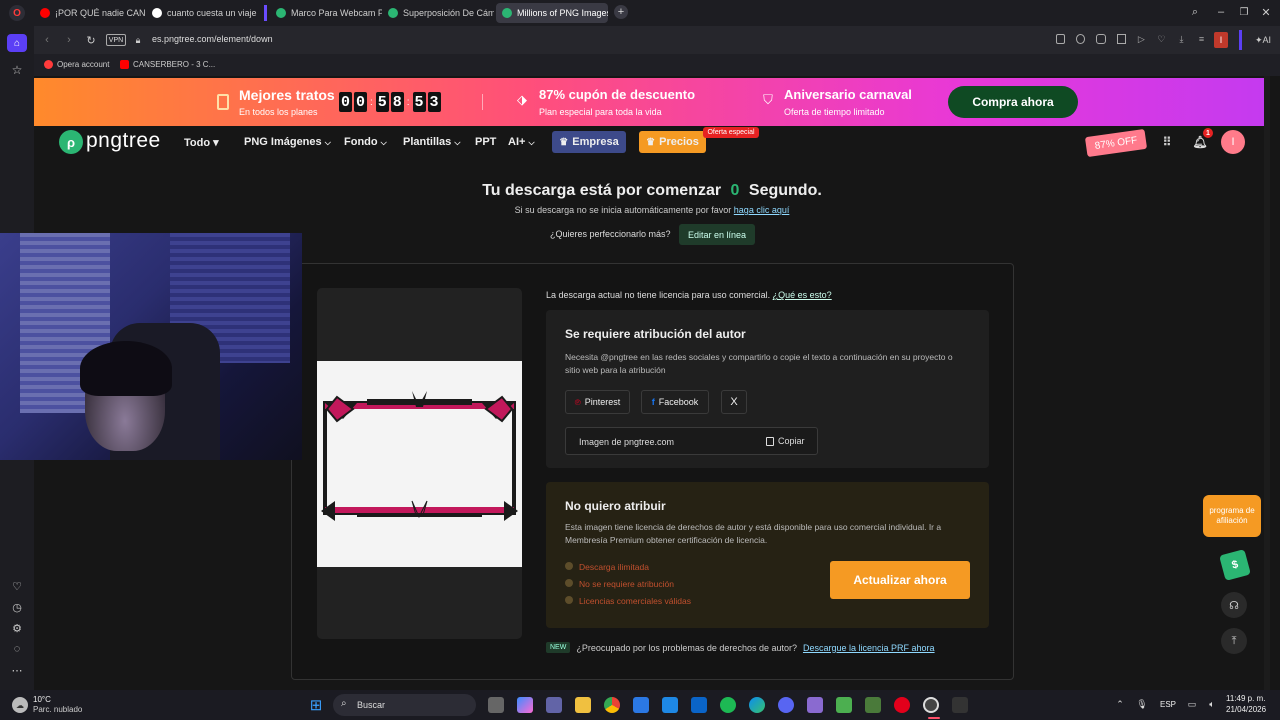 The image size is (1280, 720). What do you see at coordinates (785, 441) in the screenshot?
I see `copy-button: Copiar` at bounding box center [785, 441].